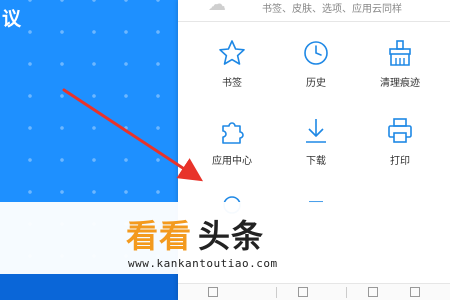 The image size is (450, 300). What do you see at coordinates (232, 73) in the screenshot?
I see `menu-item-bookmarks: 书签` at bounding box center [232, 73].